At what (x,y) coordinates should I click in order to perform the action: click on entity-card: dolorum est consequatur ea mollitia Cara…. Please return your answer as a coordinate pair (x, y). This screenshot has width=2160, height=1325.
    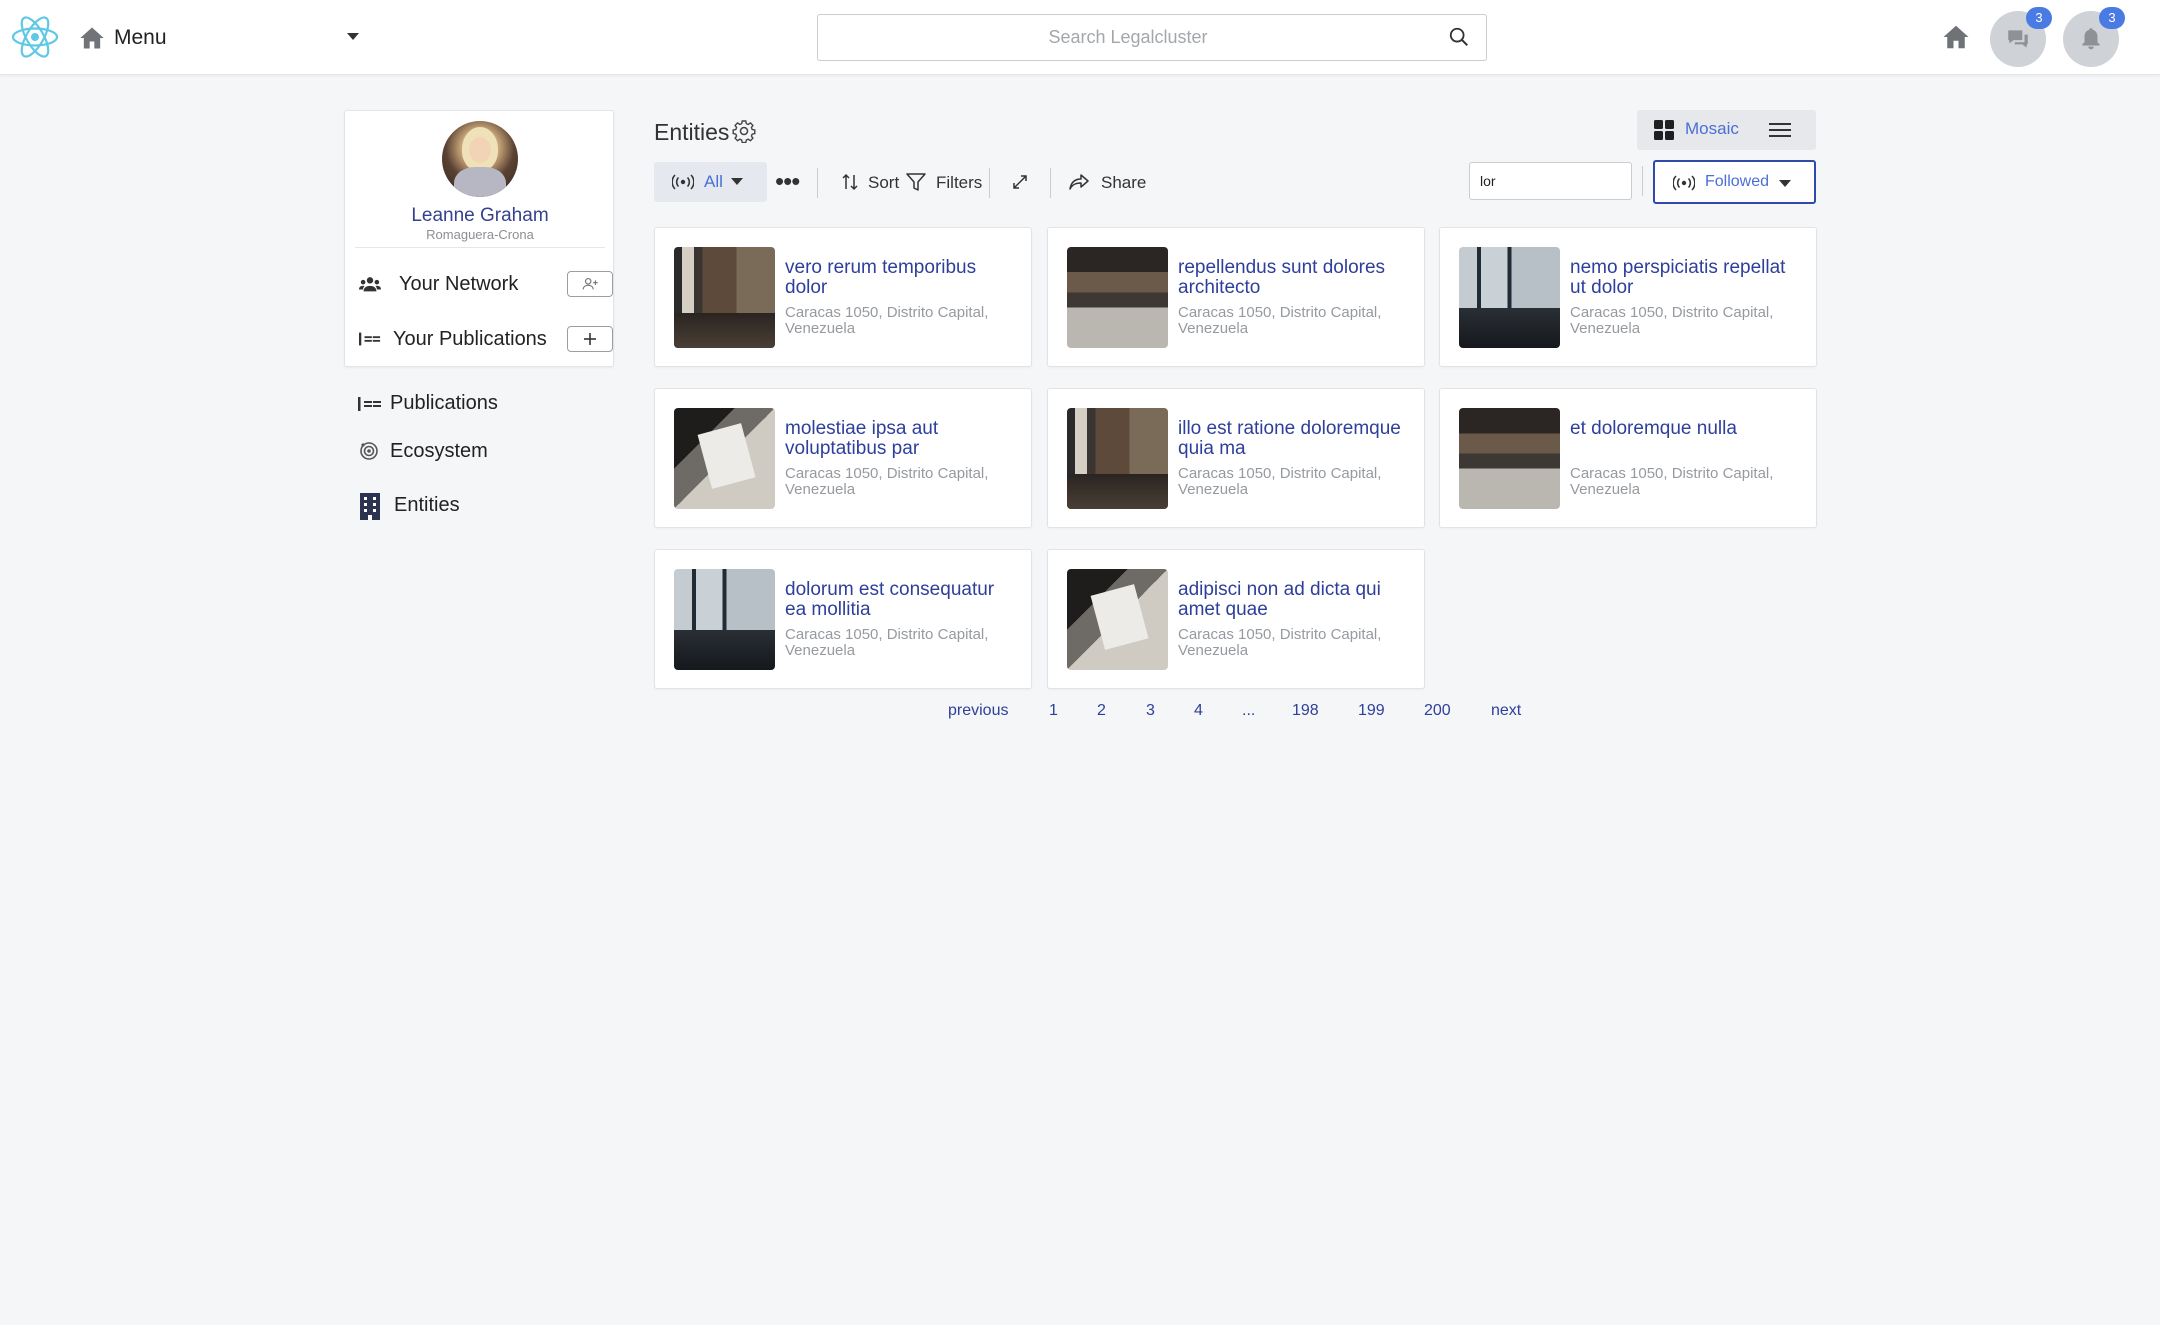
    Looking at the image, I should click on (843, 619).